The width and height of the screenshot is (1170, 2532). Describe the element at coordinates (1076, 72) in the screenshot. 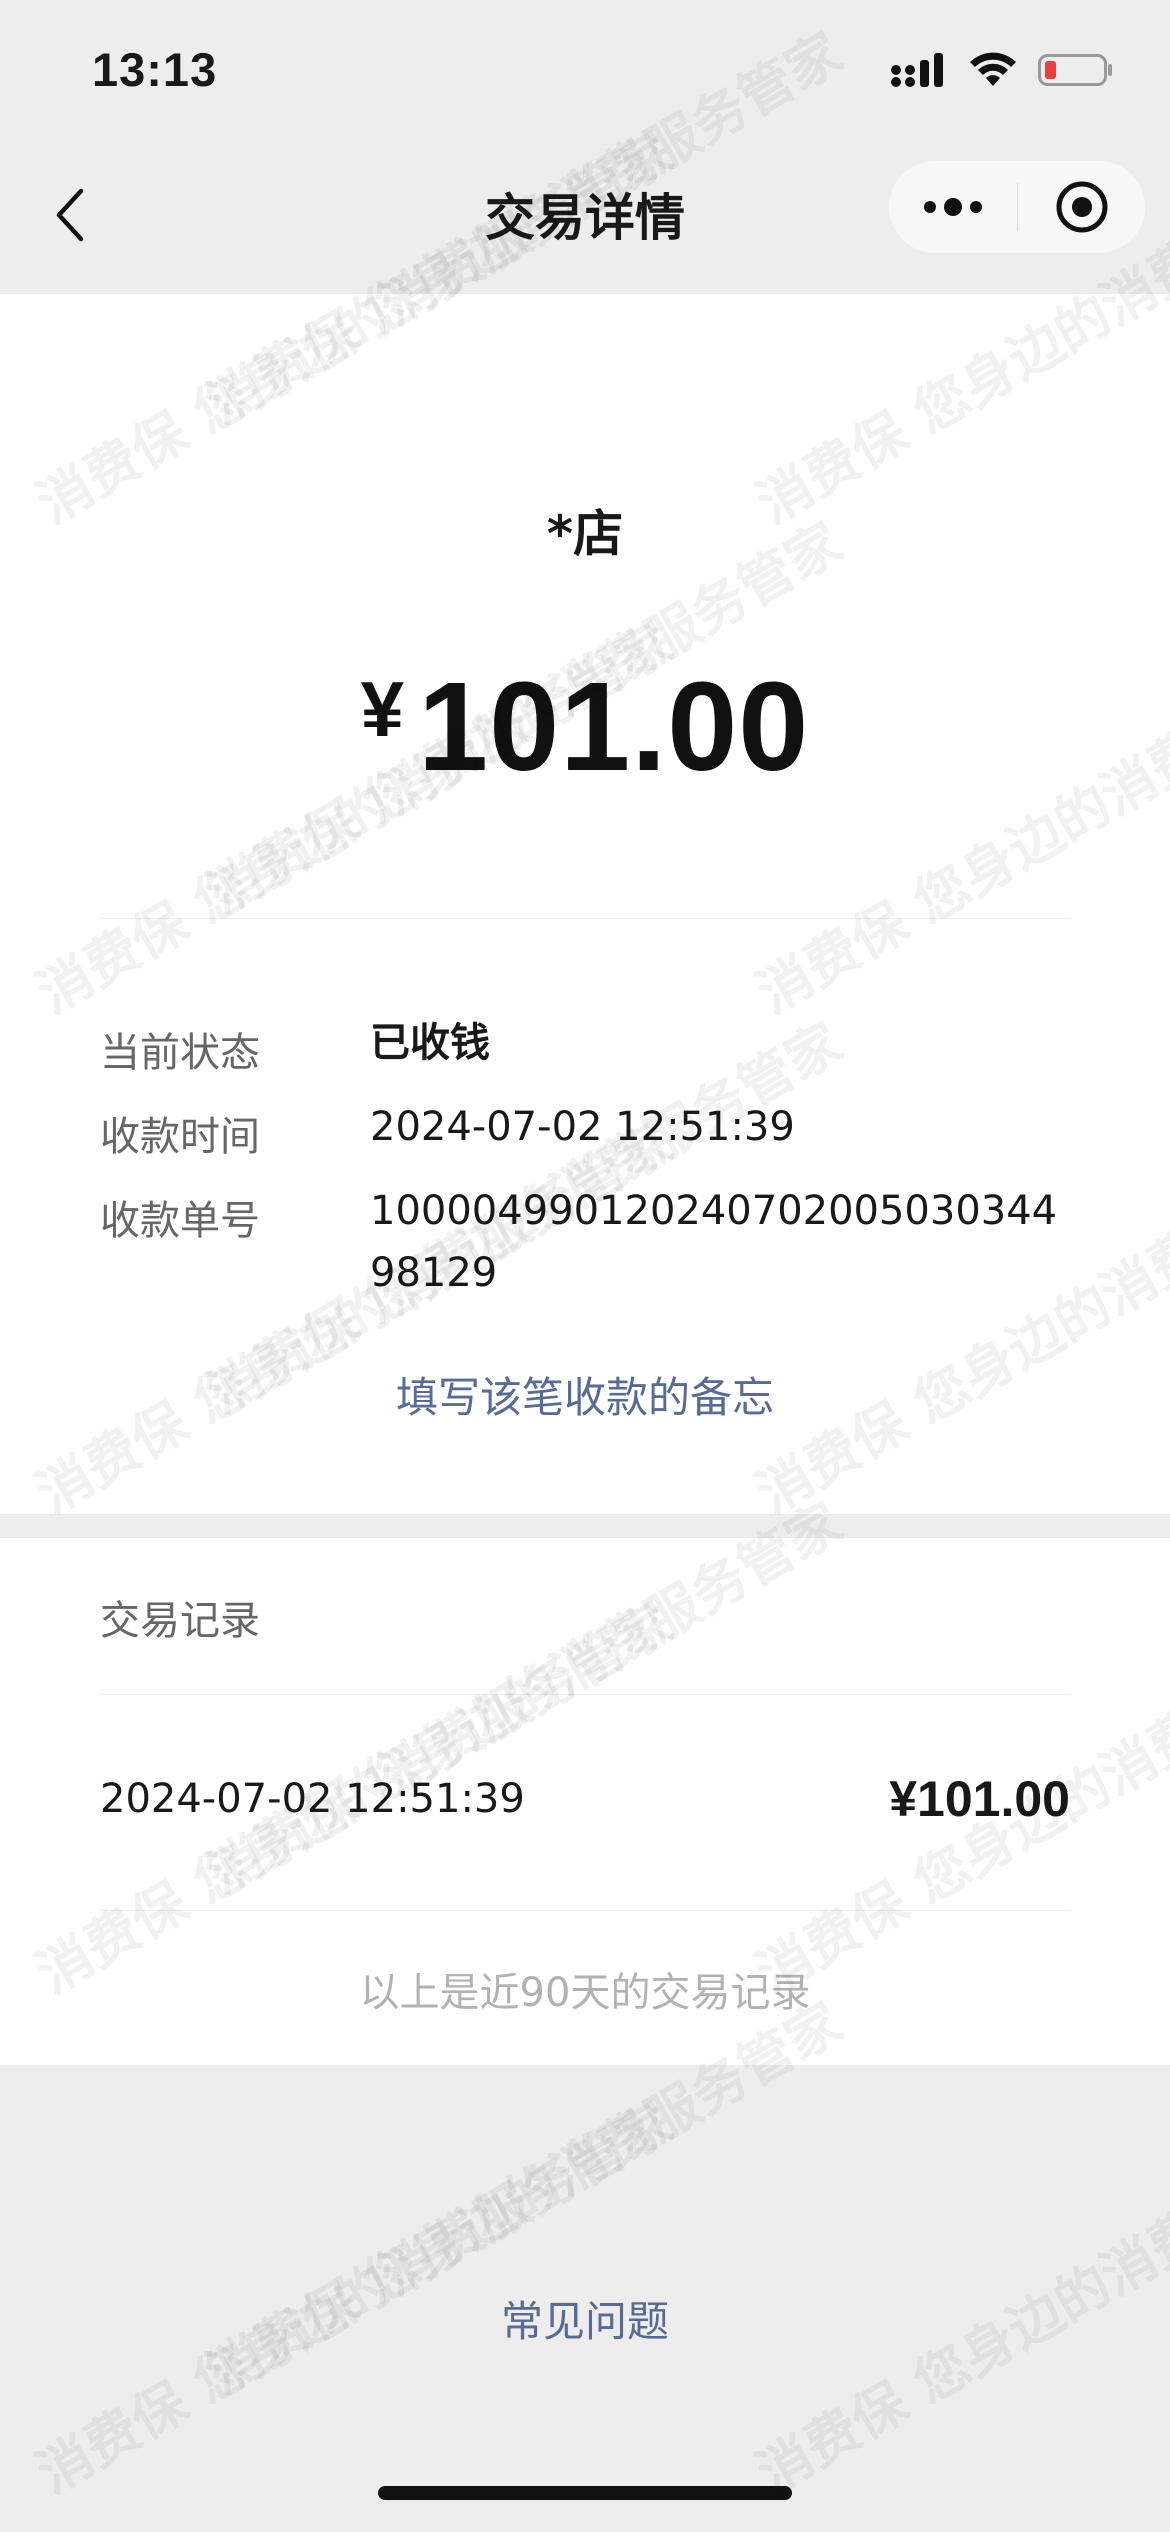

I see `battery-icon` at that location.